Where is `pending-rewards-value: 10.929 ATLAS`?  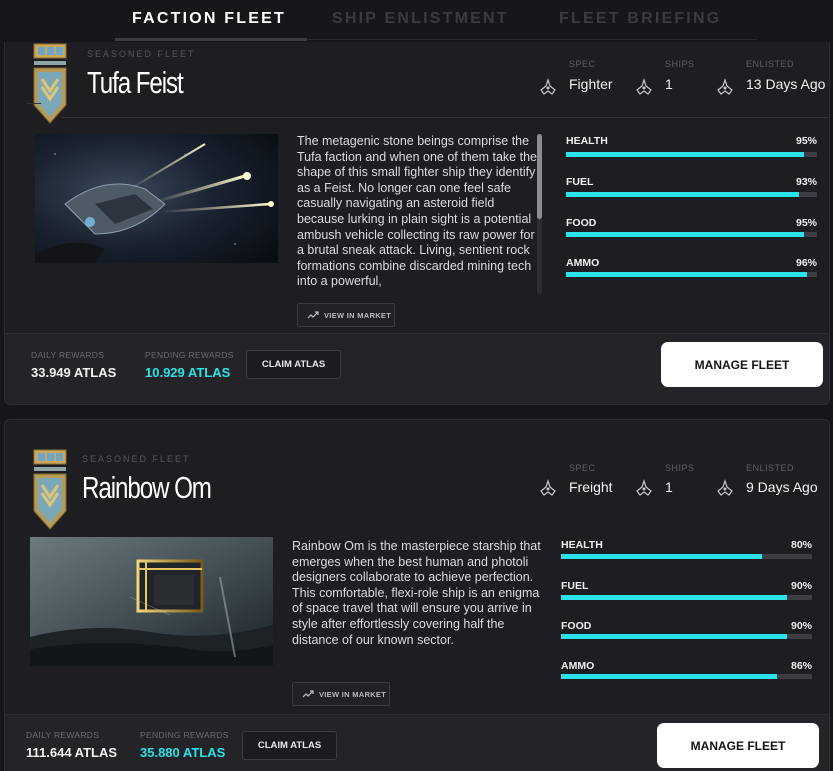
pending-rewards-value: 10.929 ATLAS is located at coordinates (188, 372).